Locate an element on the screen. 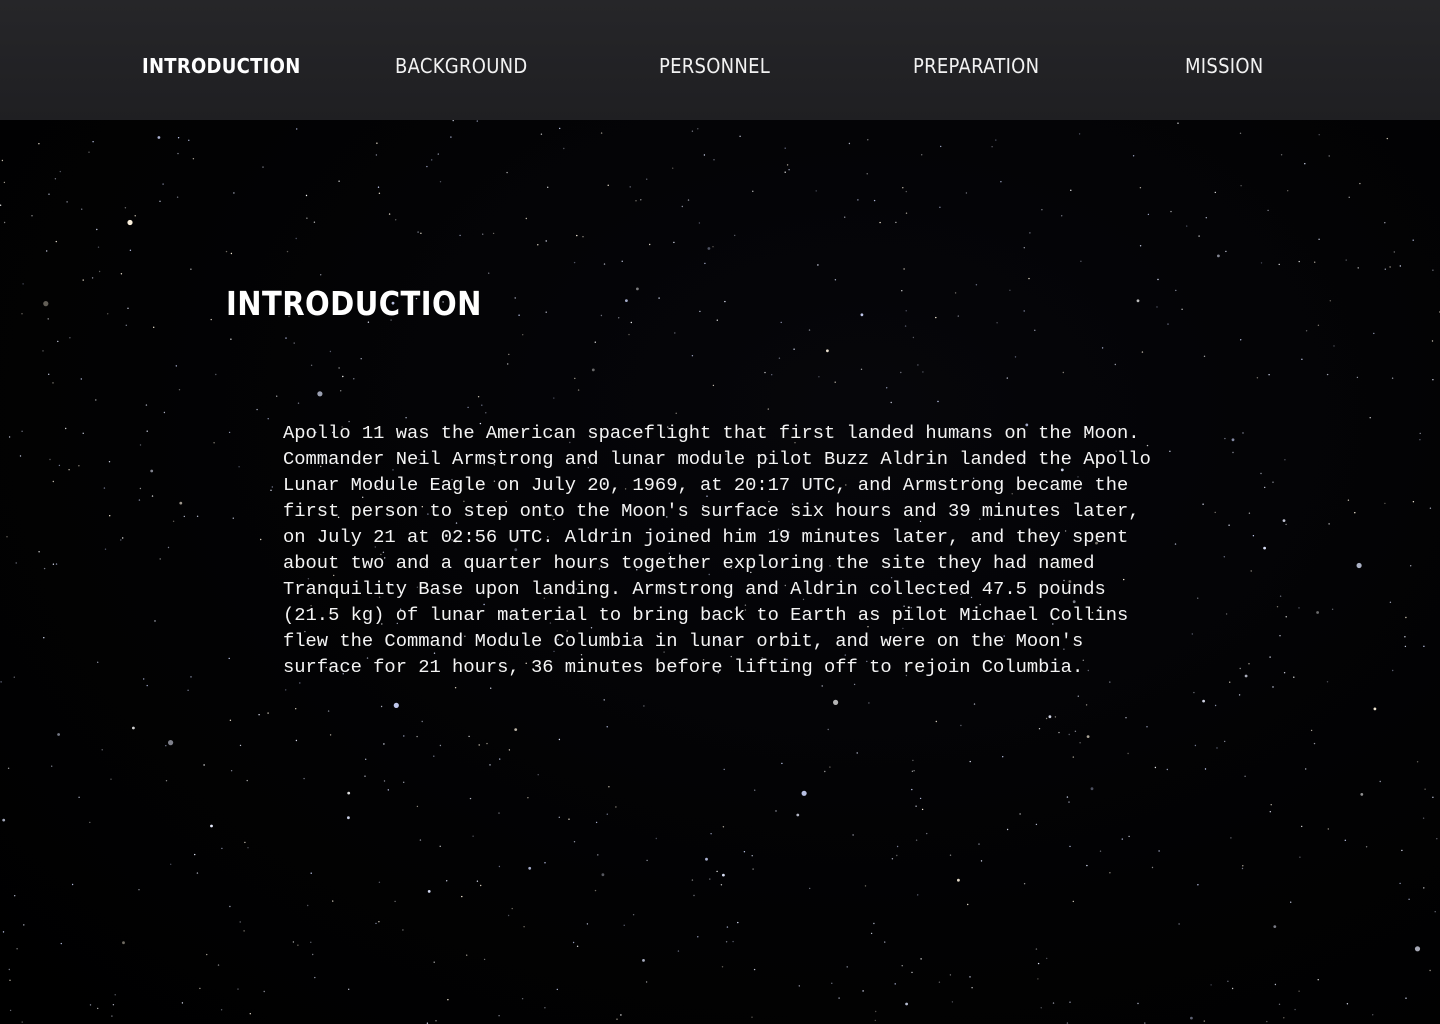 Image resolution: width=1440 pixels, height=1024 pixels. nav-item-personnel: PERSONNEL is located at coordinates (714, 66).